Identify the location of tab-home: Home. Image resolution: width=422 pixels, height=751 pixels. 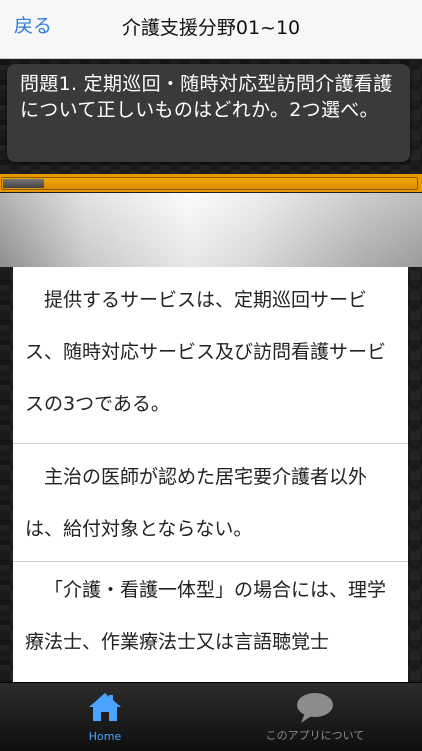
(105, 717).